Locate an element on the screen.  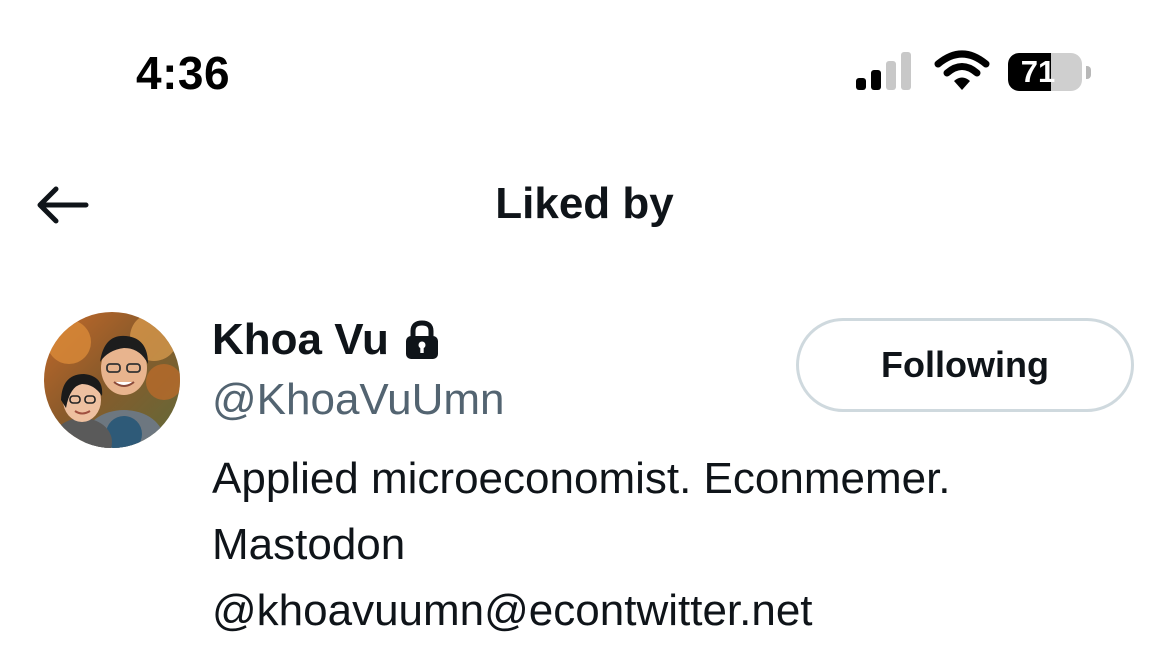
following-button: Following is located at coordinates (965, 365).